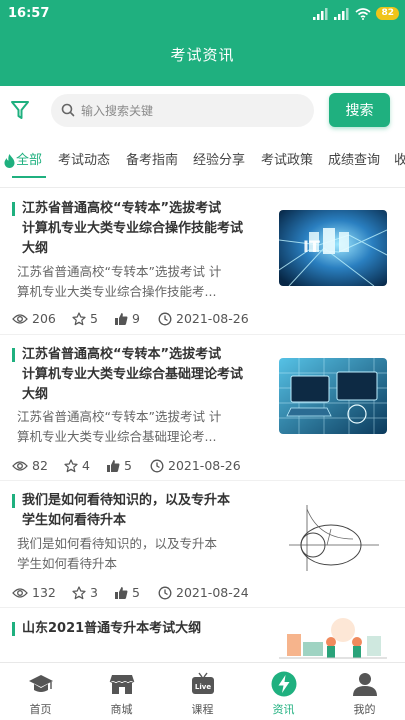  I want to click on tab-exam-news: 考试动态, so click(84, 161).